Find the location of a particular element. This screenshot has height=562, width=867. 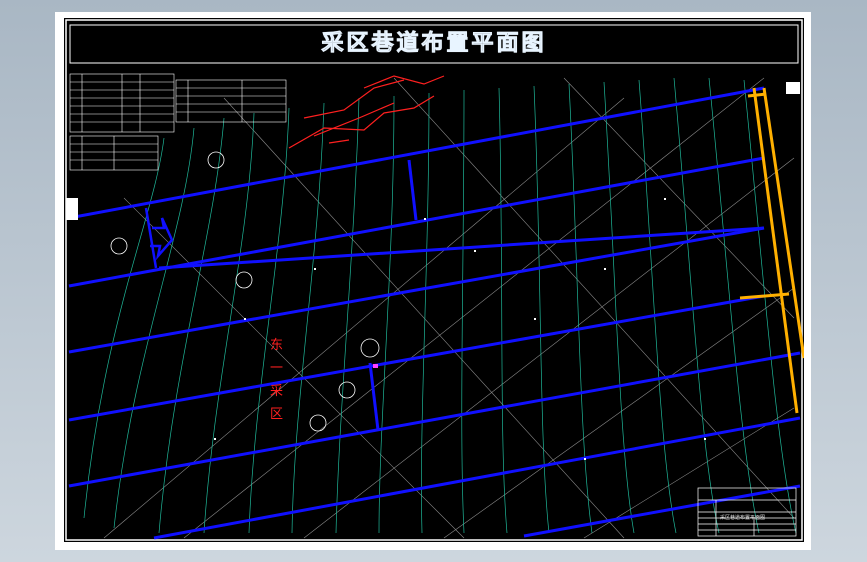

fault-lines is located at coordinates (366, 112).